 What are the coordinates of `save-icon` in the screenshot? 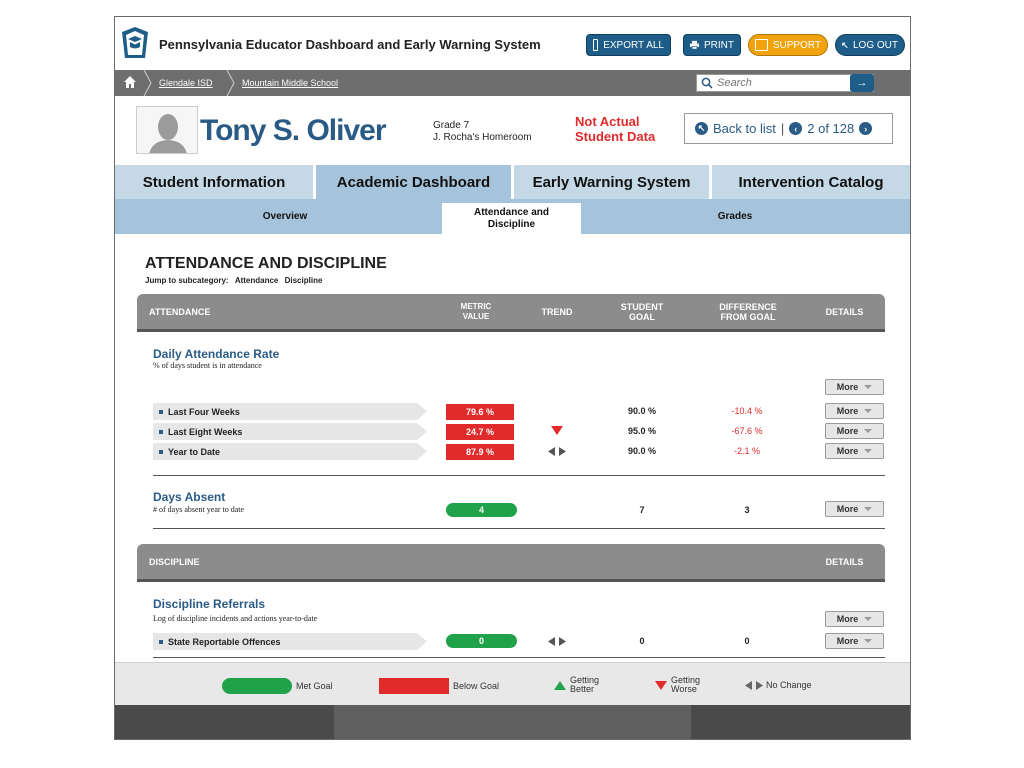 It's located at (596, 45).